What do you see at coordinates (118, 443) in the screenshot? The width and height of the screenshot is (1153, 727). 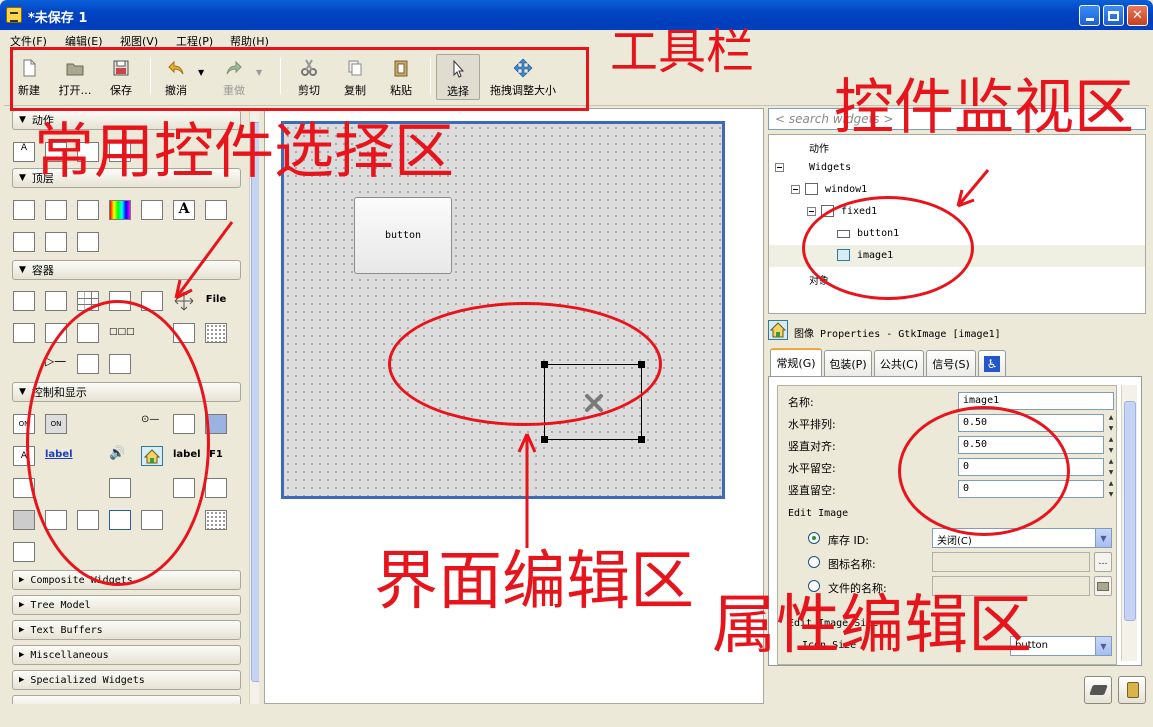 I see `palette-annotation-ellipse` at bounding box center [118, 443].